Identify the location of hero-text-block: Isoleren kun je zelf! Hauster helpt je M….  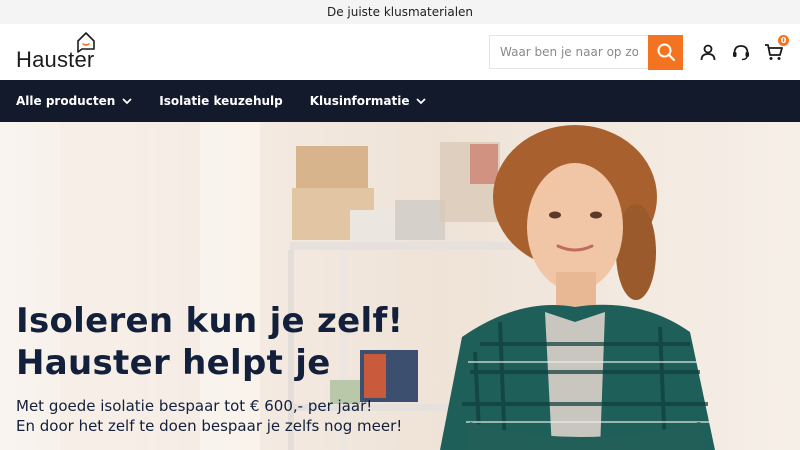
(209, 368).